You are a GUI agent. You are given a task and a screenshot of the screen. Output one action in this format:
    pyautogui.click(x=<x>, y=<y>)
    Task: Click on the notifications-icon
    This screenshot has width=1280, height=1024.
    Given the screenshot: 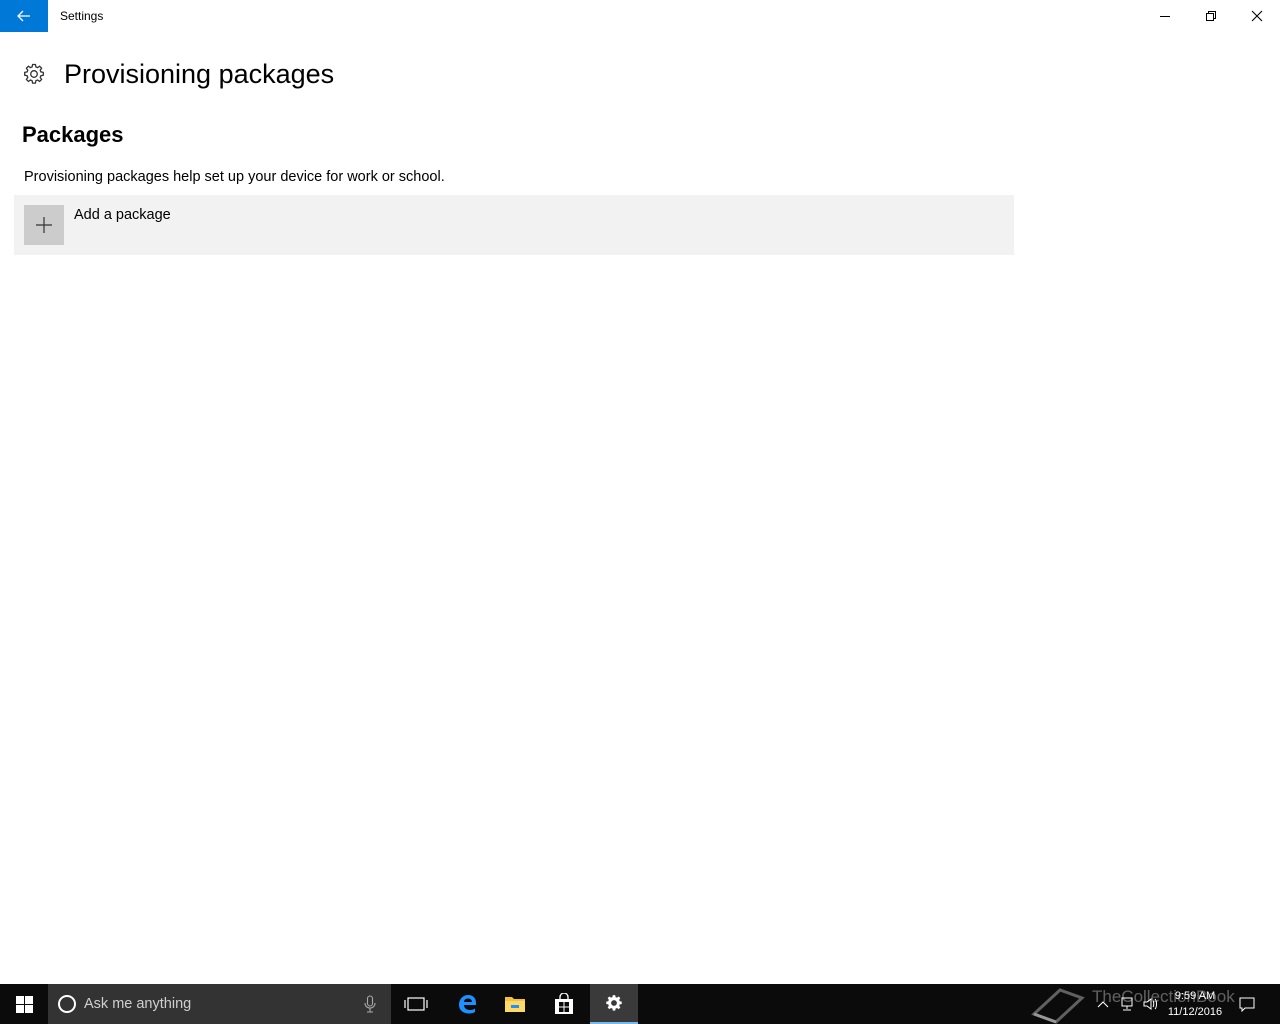 What is the action you would take?
    pyautogui.click(x=1247, y=1004)
    